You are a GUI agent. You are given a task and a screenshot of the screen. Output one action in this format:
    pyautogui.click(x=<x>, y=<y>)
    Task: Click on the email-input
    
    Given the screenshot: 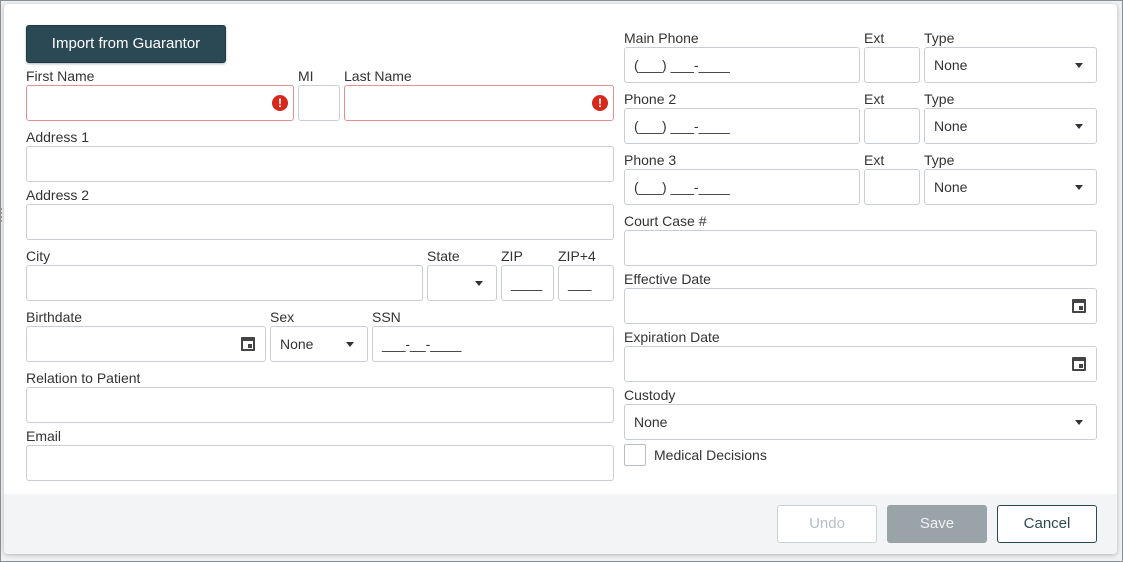 What is the action you would take?
    pyautogui.click(x=320, y=463)
    